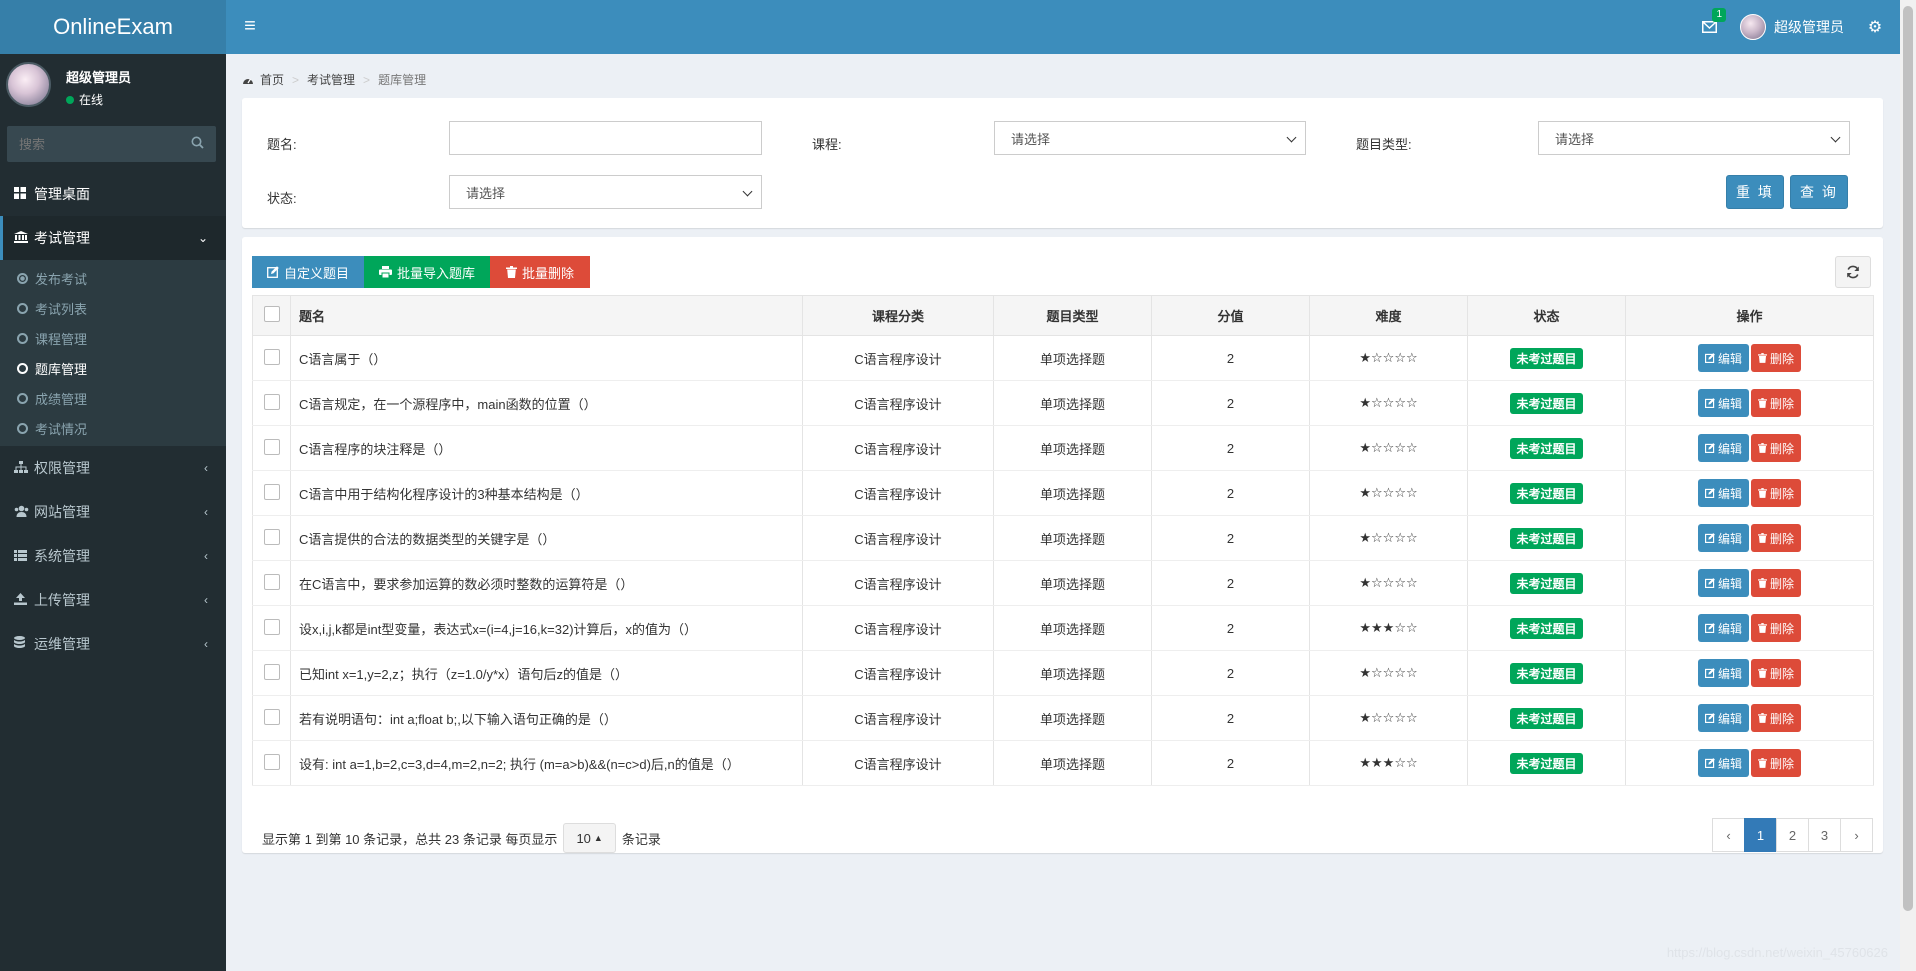  I want to click on search-input, so click(111, 144).